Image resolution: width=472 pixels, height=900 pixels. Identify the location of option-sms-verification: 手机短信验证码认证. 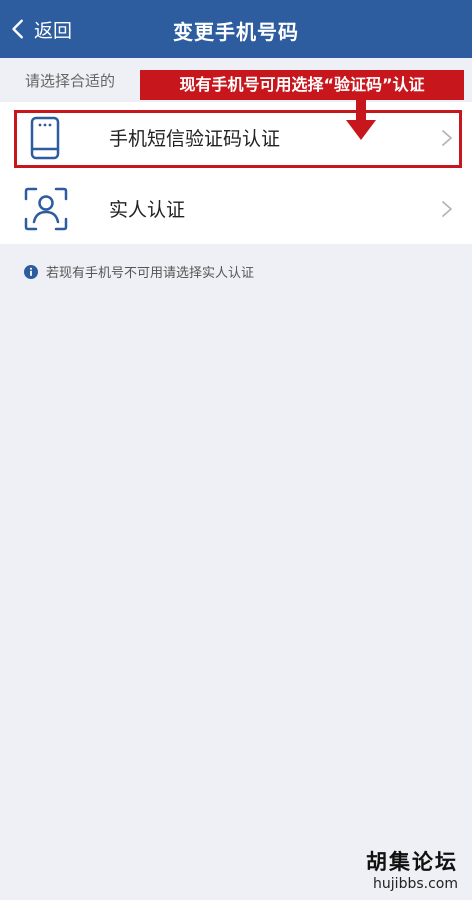
(236, 137).